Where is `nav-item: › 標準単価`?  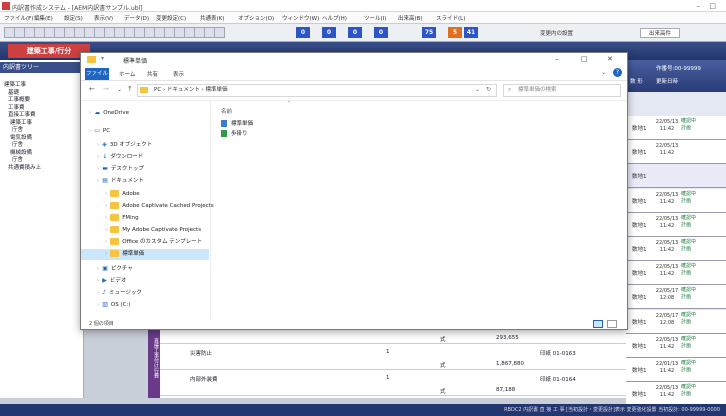 nav-item: › 標準単価 is located at coordinates (145, 254).